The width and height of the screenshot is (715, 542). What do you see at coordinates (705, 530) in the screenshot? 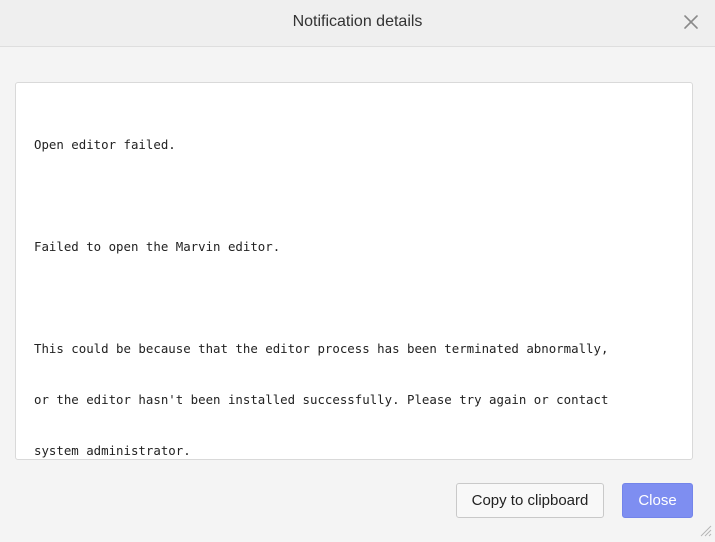
I see `resize-grip-icon` at bounding box center [705, 530].